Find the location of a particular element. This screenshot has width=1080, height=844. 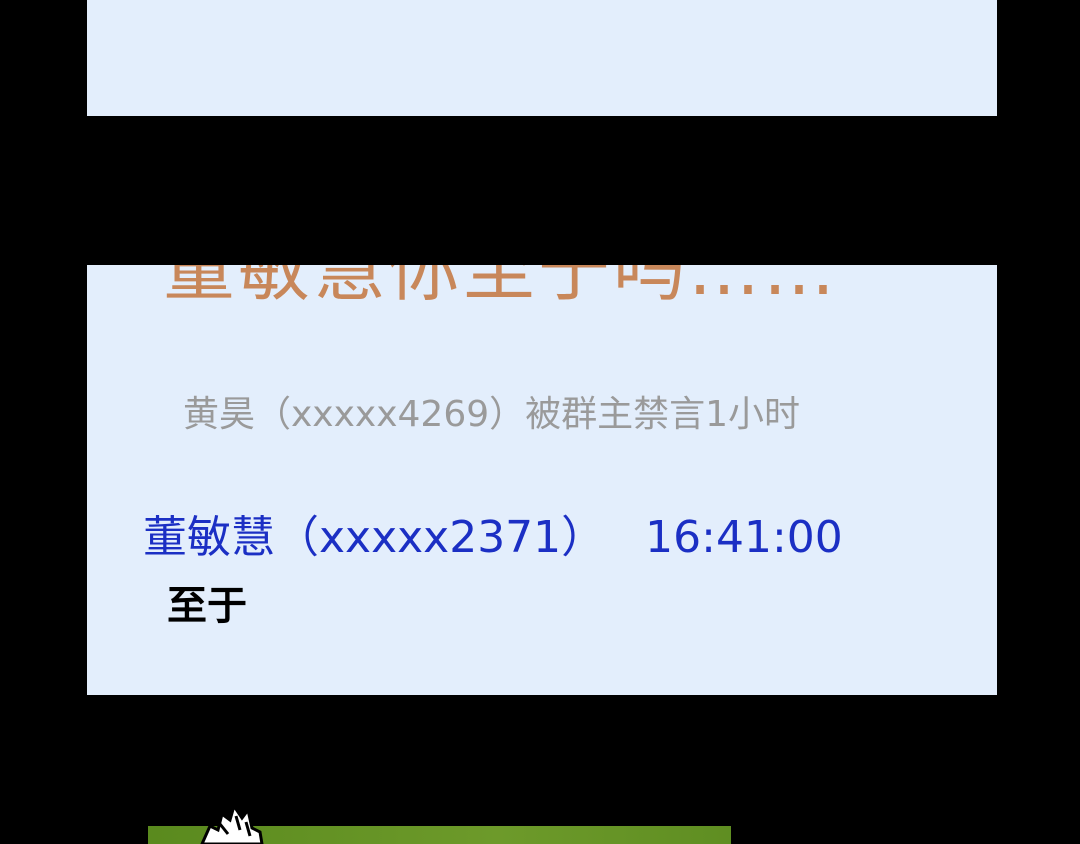

message-time: 16:41:00 is located at coordinates (744, 537).